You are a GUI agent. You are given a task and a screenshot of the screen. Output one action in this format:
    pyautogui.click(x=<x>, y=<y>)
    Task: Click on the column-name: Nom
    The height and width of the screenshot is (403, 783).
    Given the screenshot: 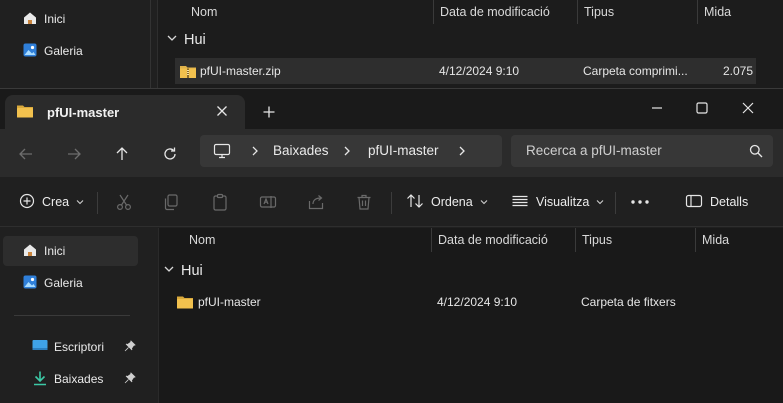 What is the action you would take?
    pyautogui.click(x=307, y=240)
    